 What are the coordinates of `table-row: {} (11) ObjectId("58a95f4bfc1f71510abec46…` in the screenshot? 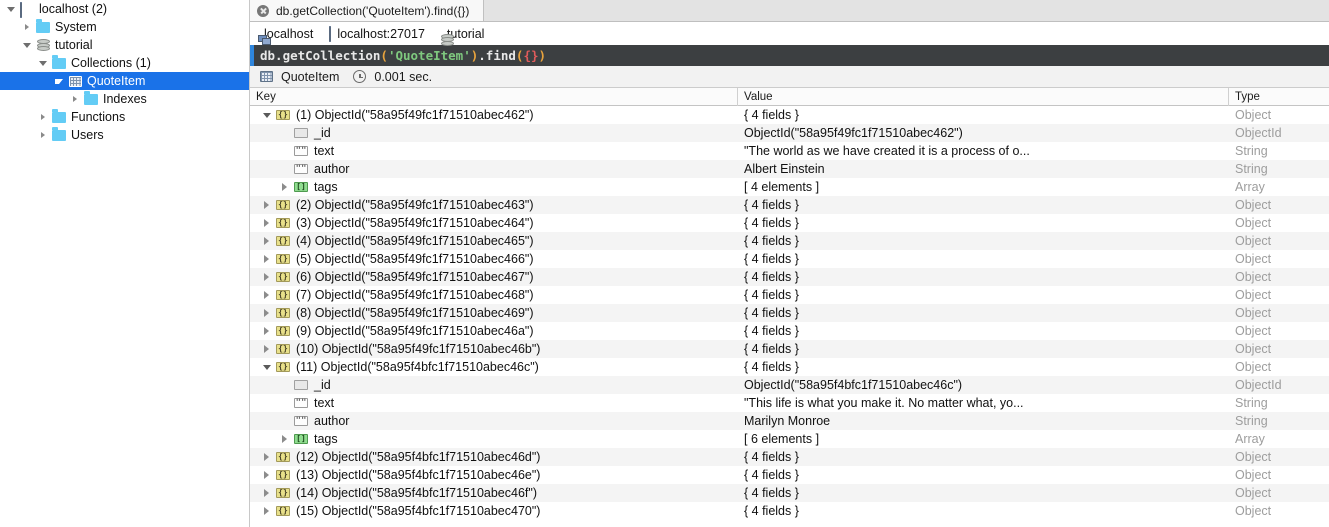 It's located at (789, 367).